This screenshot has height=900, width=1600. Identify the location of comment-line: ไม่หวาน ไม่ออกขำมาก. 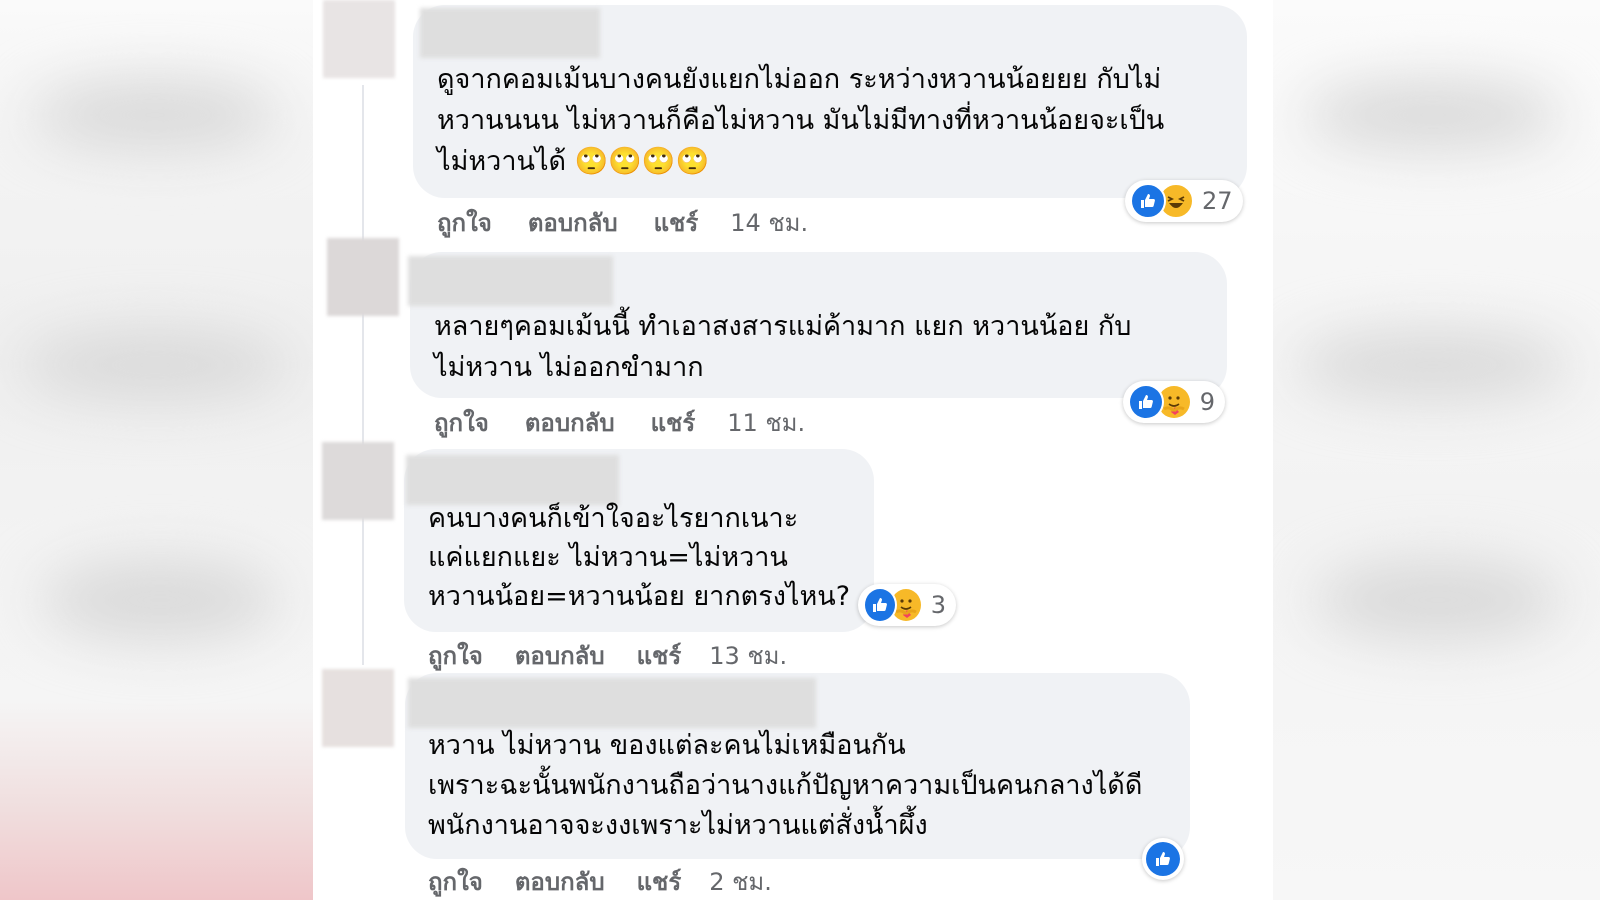
(569, 367).